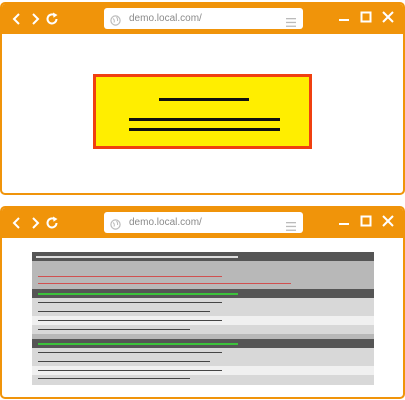 The image size is (405, 400). I want to click on table-header, so click(203, 256).